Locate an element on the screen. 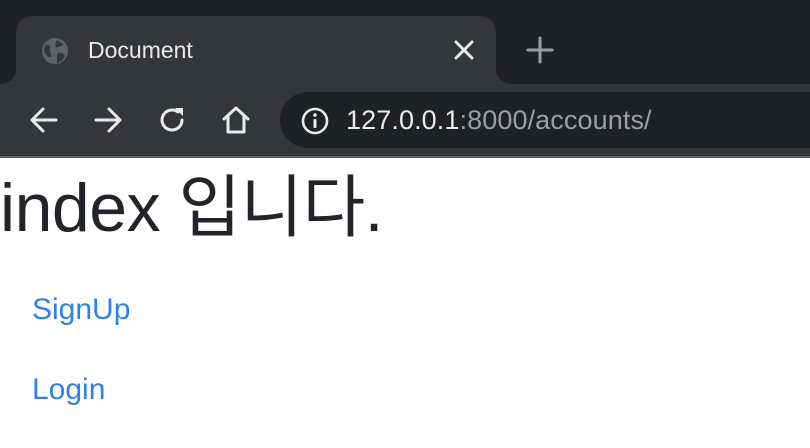 The width and height of the screenshot is (810, 448). url-path: :8000/accounts/ is located at coordinates (555, 120).